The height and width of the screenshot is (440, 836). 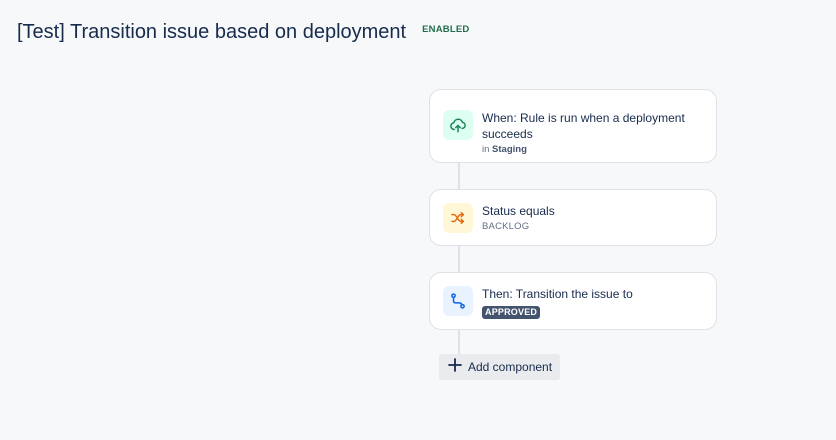 I want to click on trigger-environment: in Staging, so click(x=583, y=149).